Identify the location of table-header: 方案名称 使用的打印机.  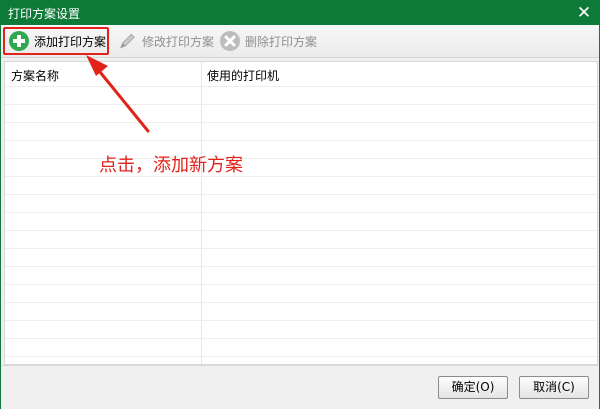
(301, 74).